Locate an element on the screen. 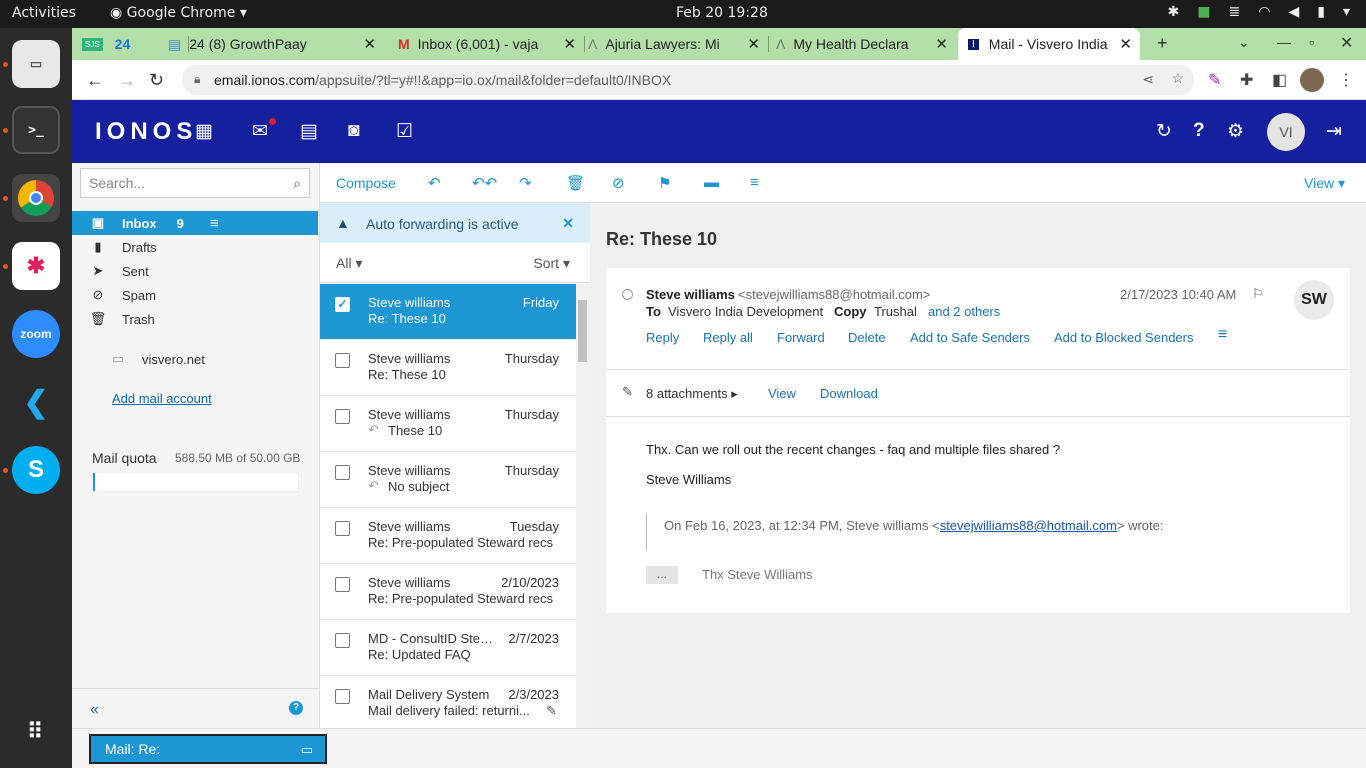 The image size is (1366, 768). folder-inbox: ▣ Inbox 9 ≡ is located at coordinates (195, 223).